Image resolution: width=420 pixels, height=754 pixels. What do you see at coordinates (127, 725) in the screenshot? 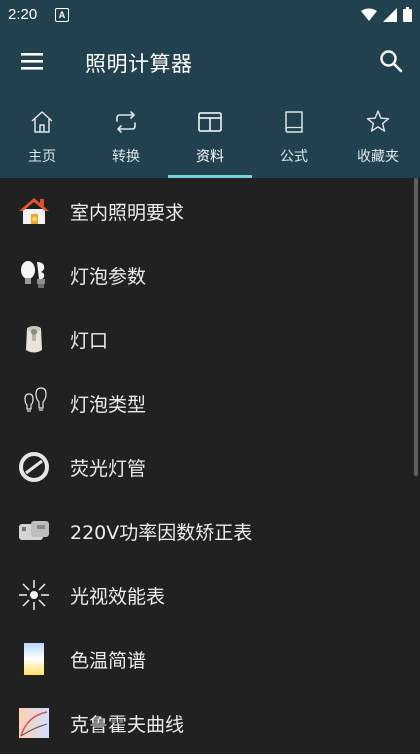
I see `list-item-label: 克鲁霍夫曲线` at bounding box center [127, 725].